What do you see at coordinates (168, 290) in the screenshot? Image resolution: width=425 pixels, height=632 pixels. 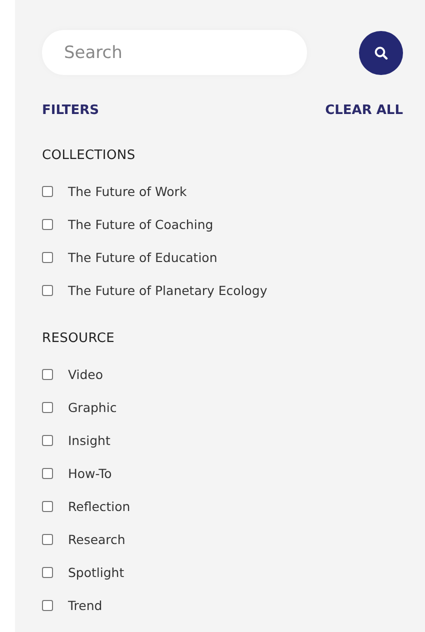 I see `option-label: The Future of Planetary Ecology` at bounding box center [168, 290].